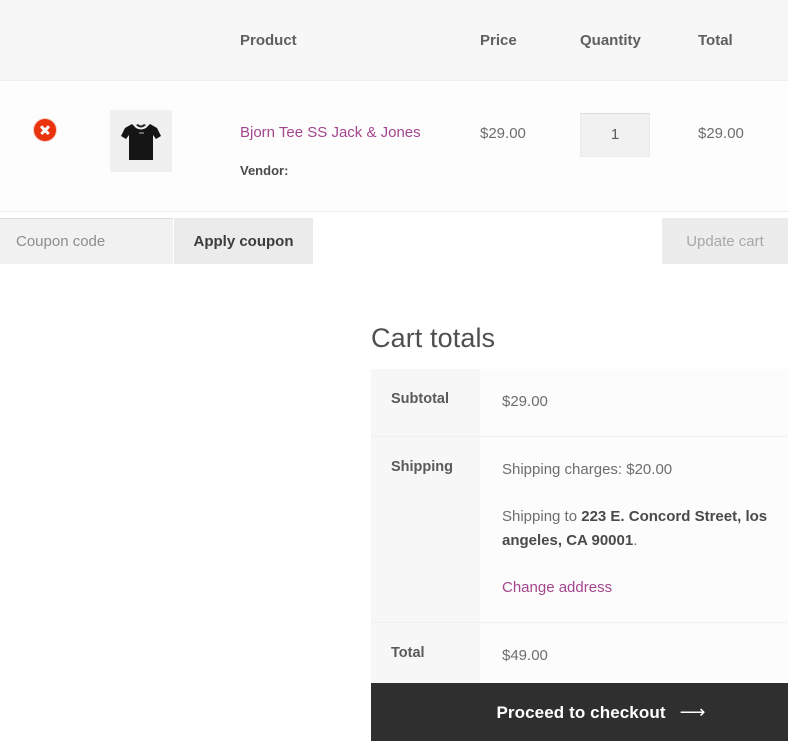  Describe the element at coordinates (86, 241) in the screenshot. I see `coupon-input` at that location.